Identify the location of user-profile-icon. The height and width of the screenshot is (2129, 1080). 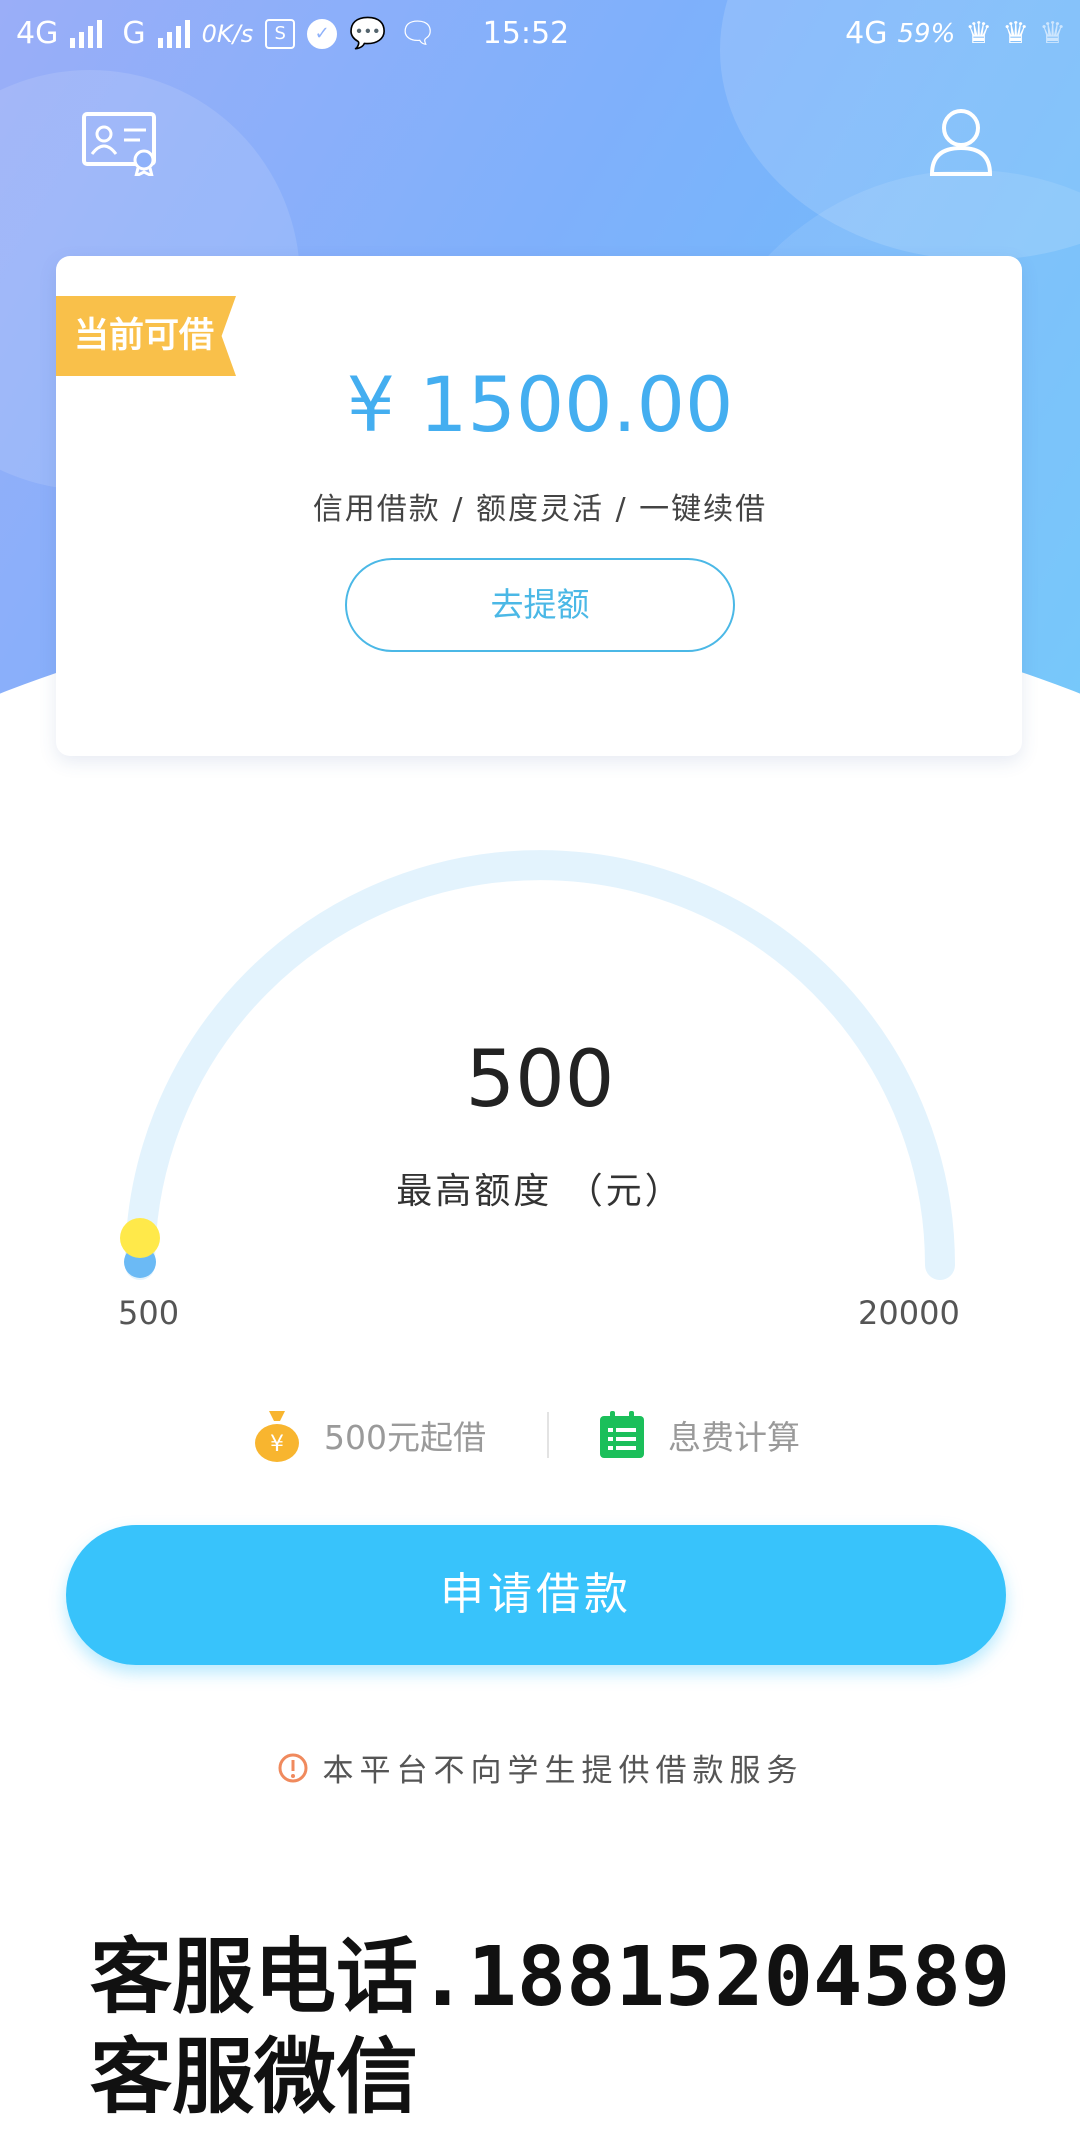
(961, 142).